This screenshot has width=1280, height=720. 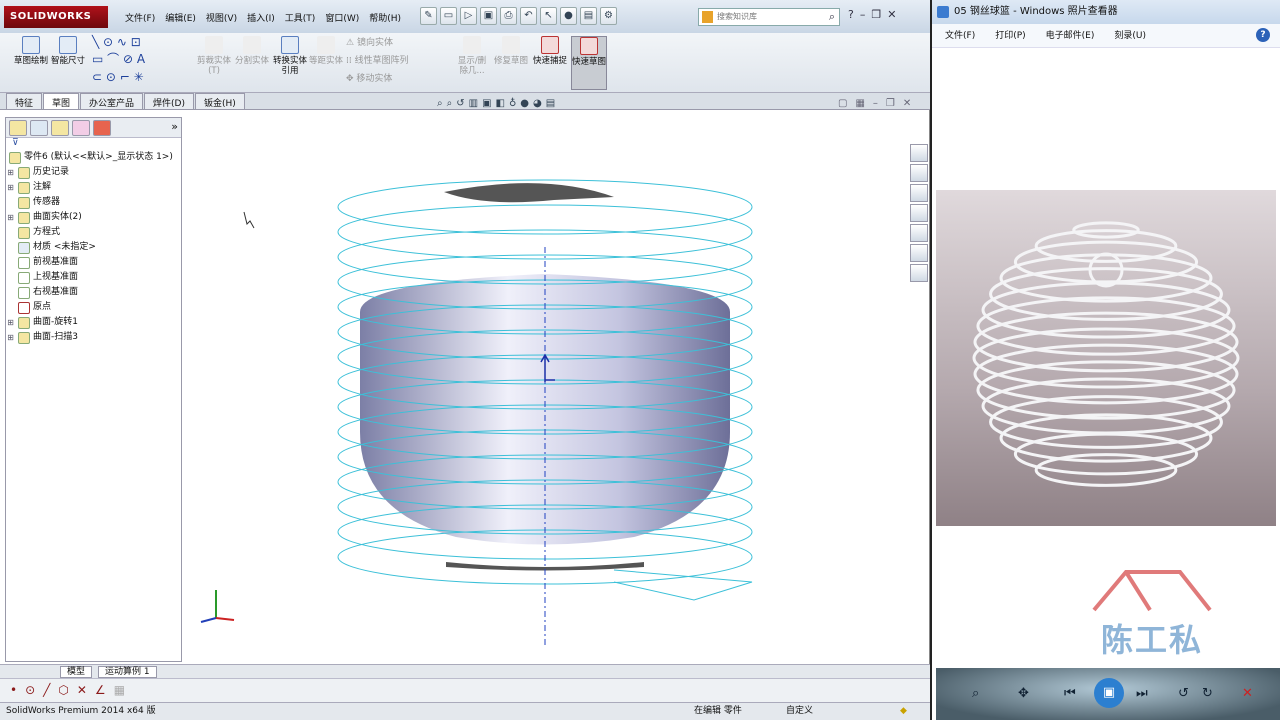 What do you see at coordinates (548, 16) in the screenshot?
I see `select-icon: ↖` at bounding box center [548, 16].